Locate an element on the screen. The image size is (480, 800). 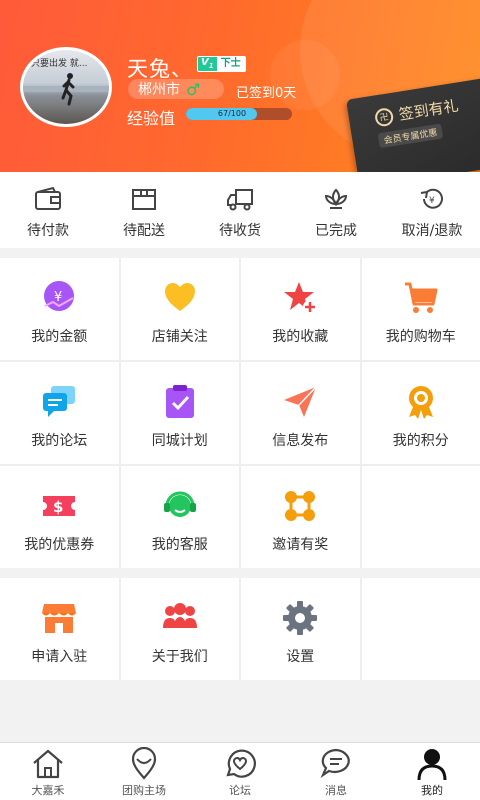
menu-label: 我的积分 is located at coordinates (420, 441).